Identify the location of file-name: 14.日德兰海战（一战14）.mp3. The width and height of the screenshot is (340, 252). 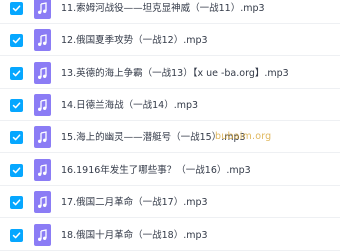
(129, 105).